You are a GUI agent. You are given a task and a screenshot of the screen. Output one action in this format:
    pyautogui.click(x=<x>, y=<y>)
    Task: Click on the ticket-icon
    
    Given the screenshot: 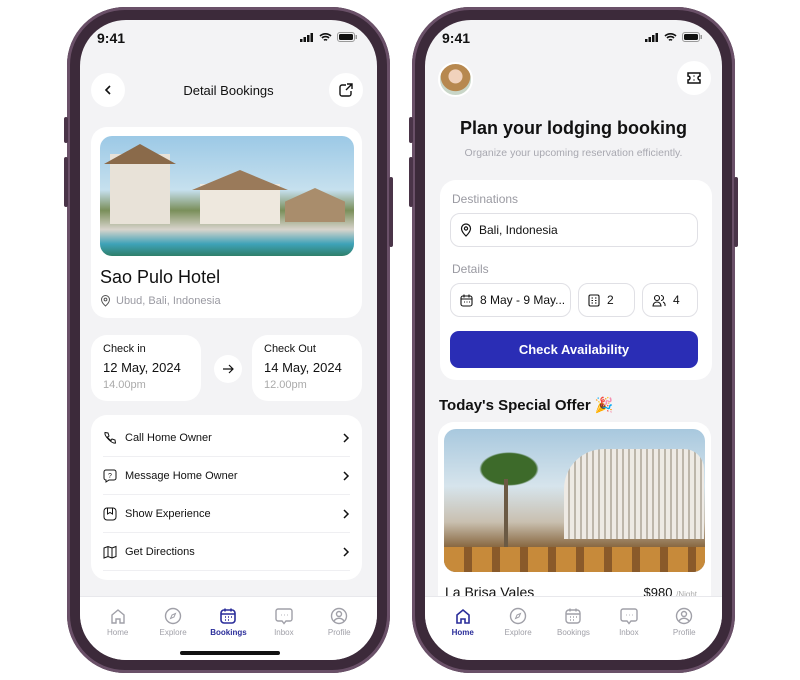 What is the action you would take?
    pyautogui.click(x=694, y=78)
    